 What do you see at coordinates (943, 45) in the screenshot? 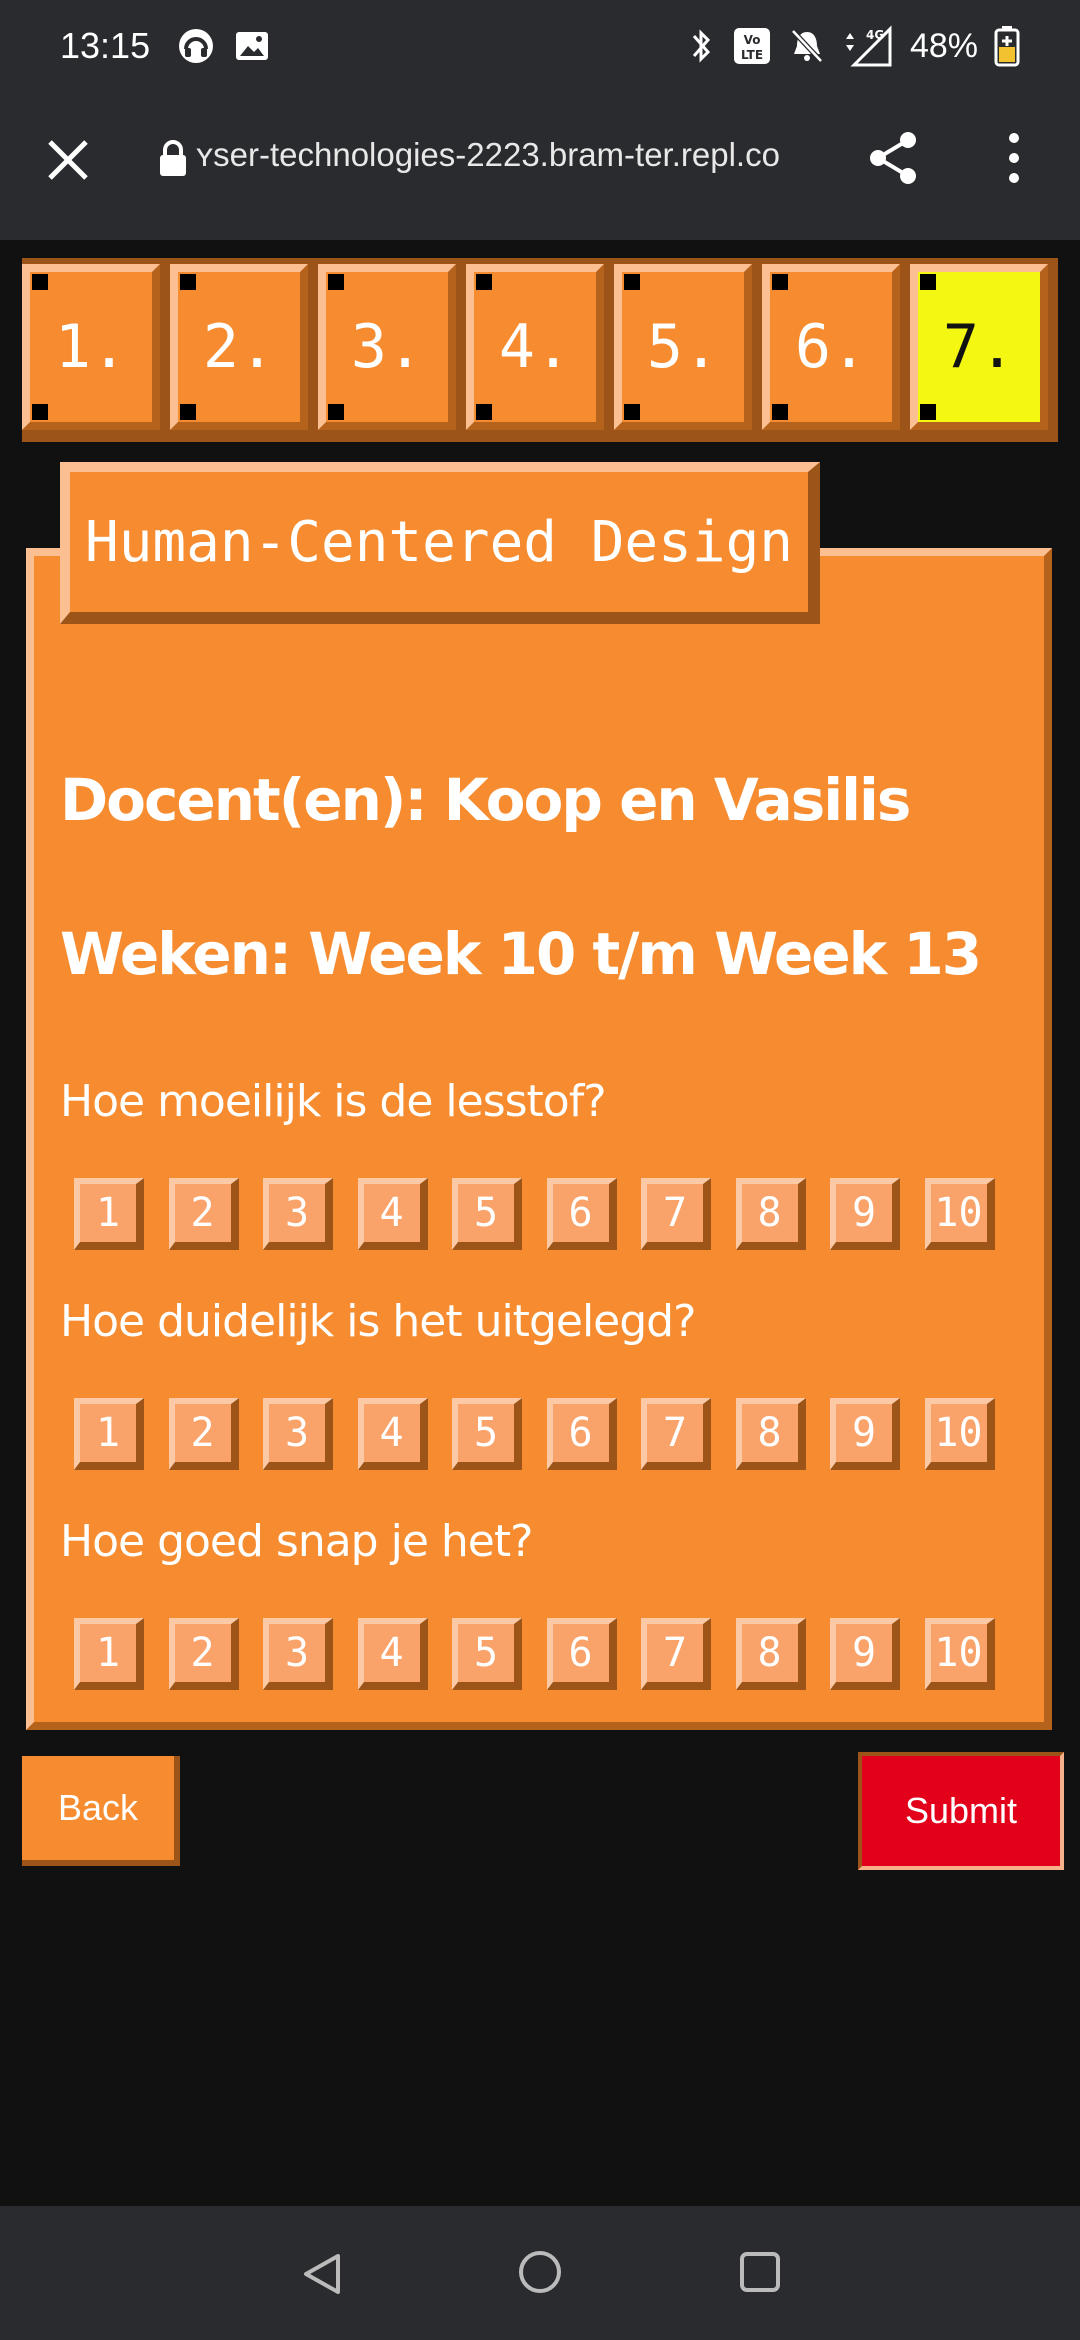
I see `battery-percent: 48%` at bounding box center [943, 45].